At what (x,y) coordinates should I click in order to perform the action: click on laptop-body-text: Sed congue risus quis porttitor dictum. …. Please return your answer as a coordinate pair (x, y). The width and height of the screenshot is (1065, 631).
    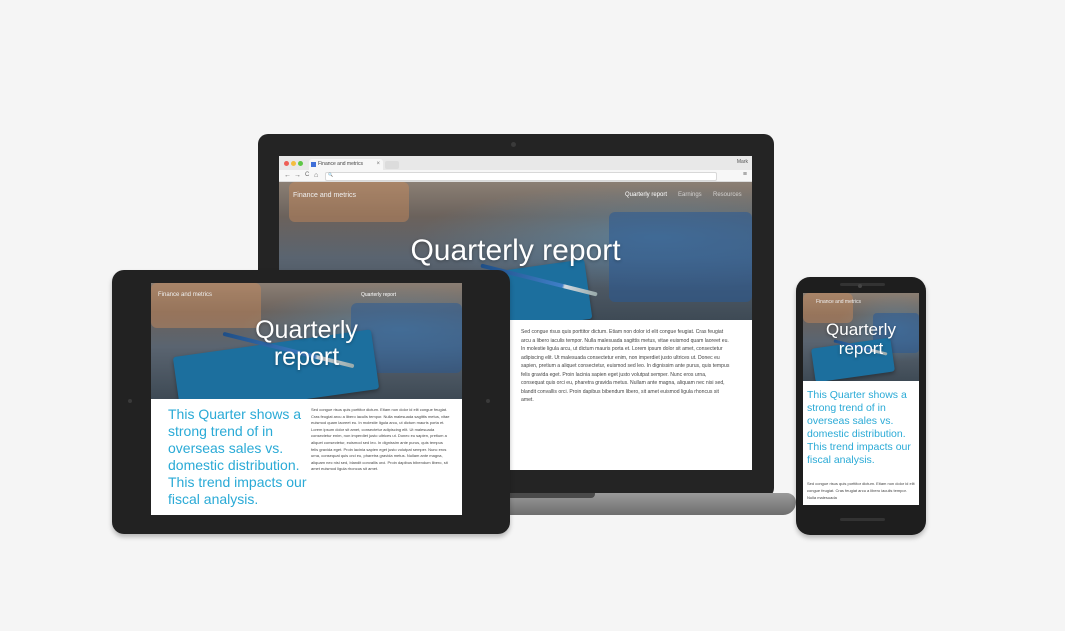
    Looking at the image, I should click on (625, 366).